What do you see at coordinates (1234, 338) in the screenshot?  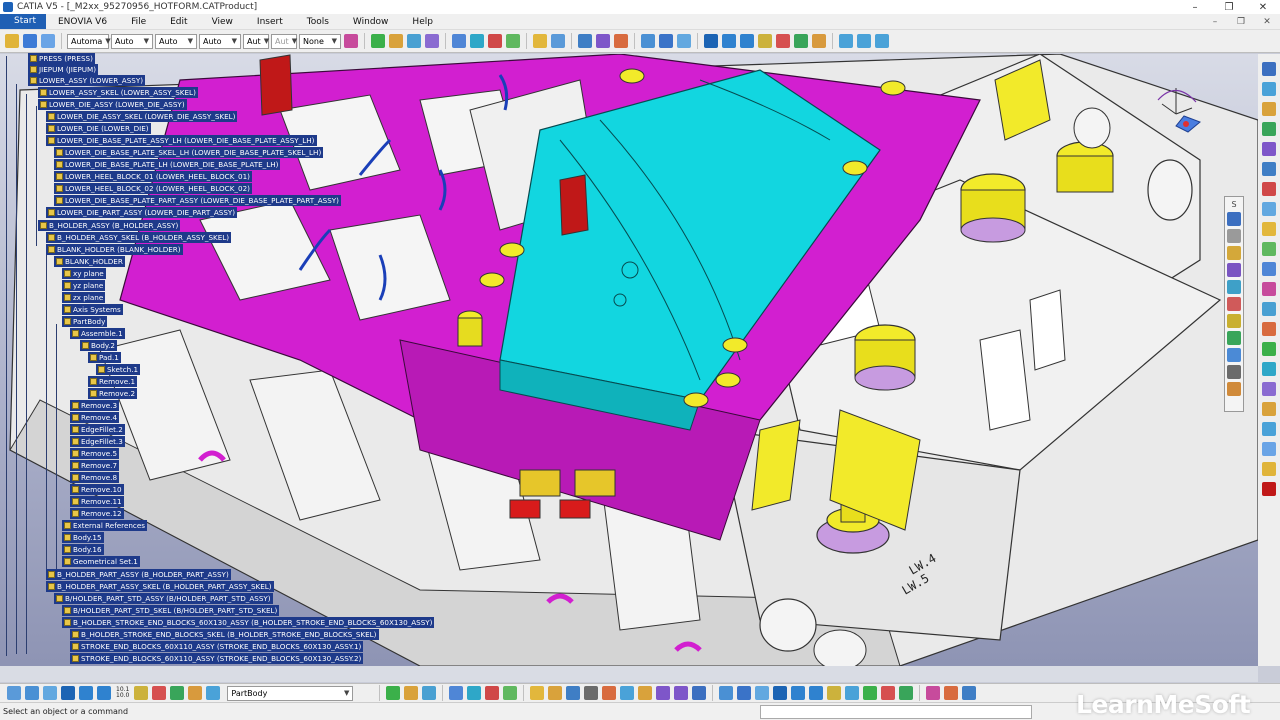 I see `draft-icon` at bounding box center [1234, 338].